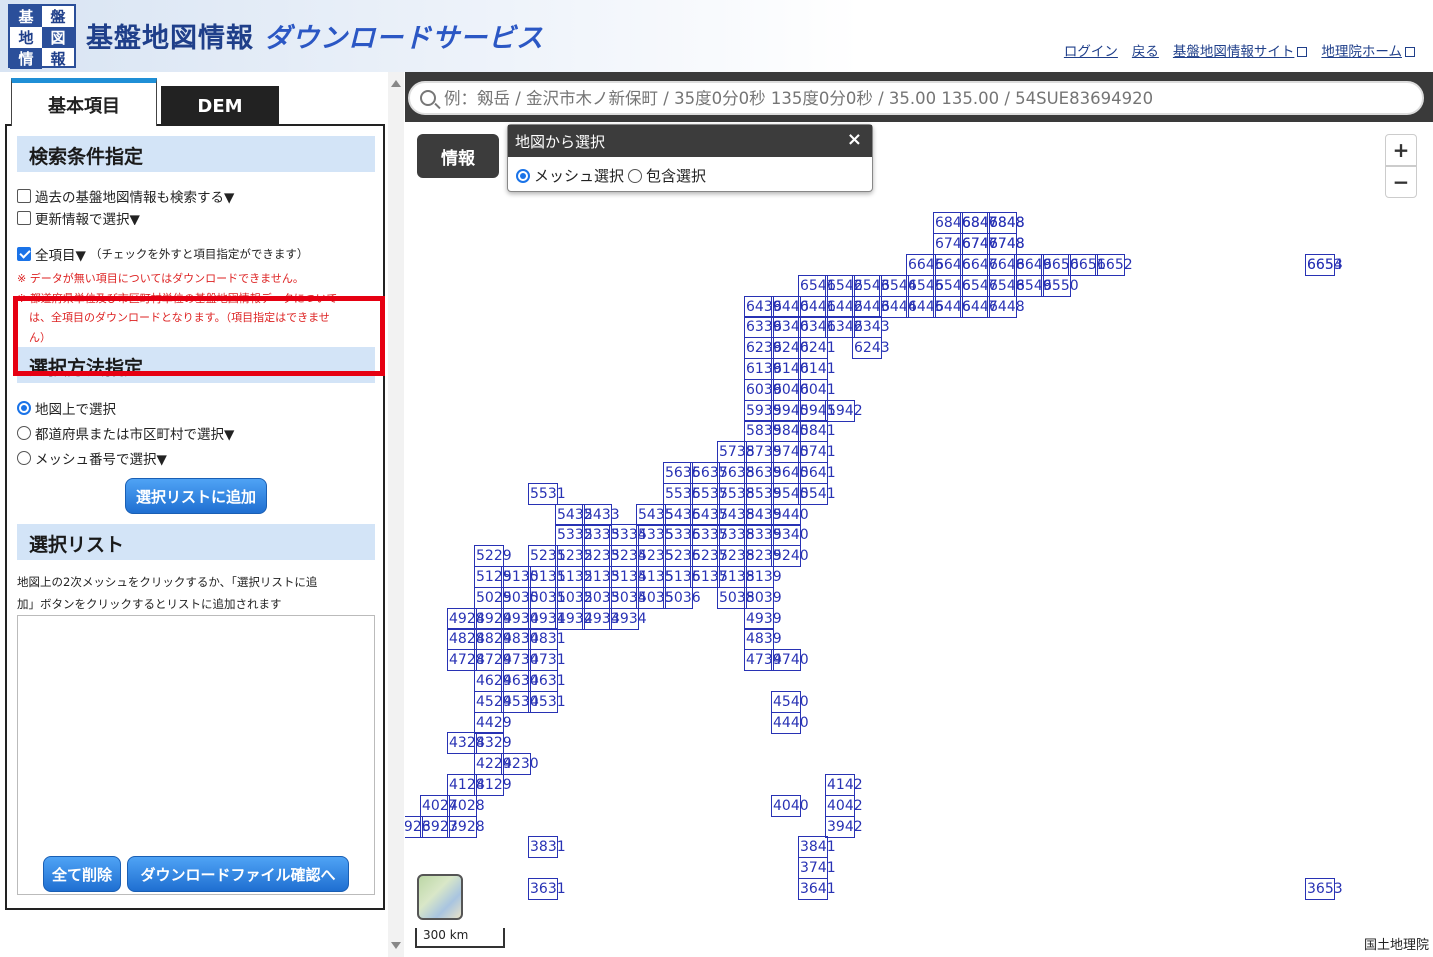  I want to click on mesh-cell: 5839, so click(763, 431).